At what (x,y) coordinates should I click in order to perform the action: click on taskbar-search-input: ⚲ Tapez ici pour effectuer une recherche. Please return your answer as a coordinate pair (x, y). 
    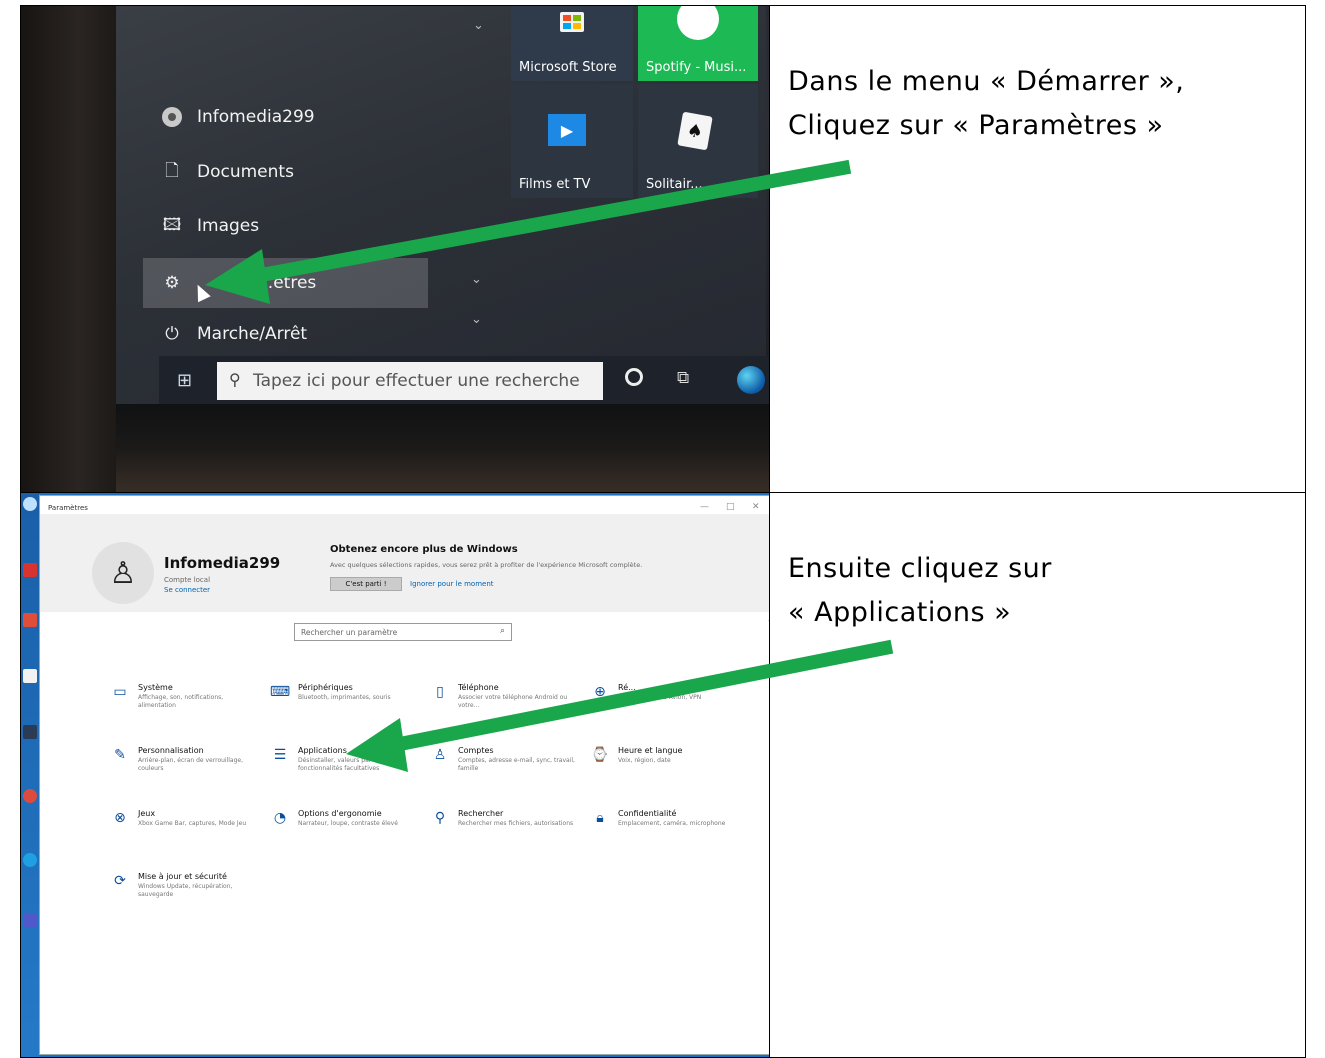
    Looking at the image, I should click on (410, 381).